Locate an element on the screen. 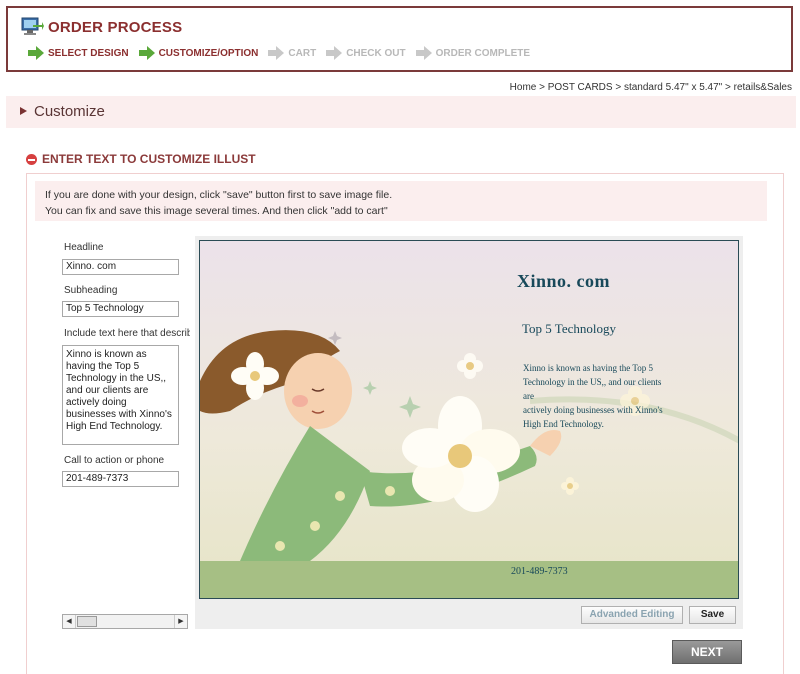 Image resolution: width=800 pixels, height=674 pixels. minus-circle-icon is located at coordinates (31, 159).